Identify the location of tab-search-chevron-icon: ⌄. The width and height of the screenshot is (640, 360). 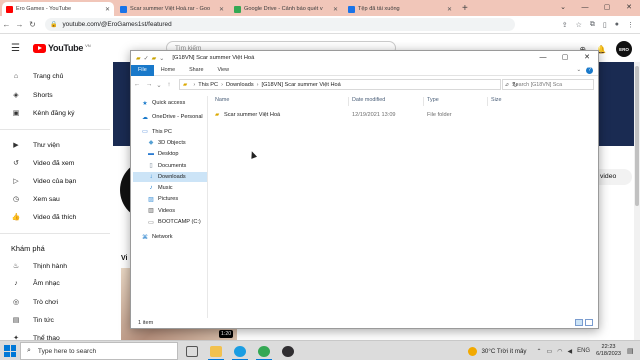
(563, 8).